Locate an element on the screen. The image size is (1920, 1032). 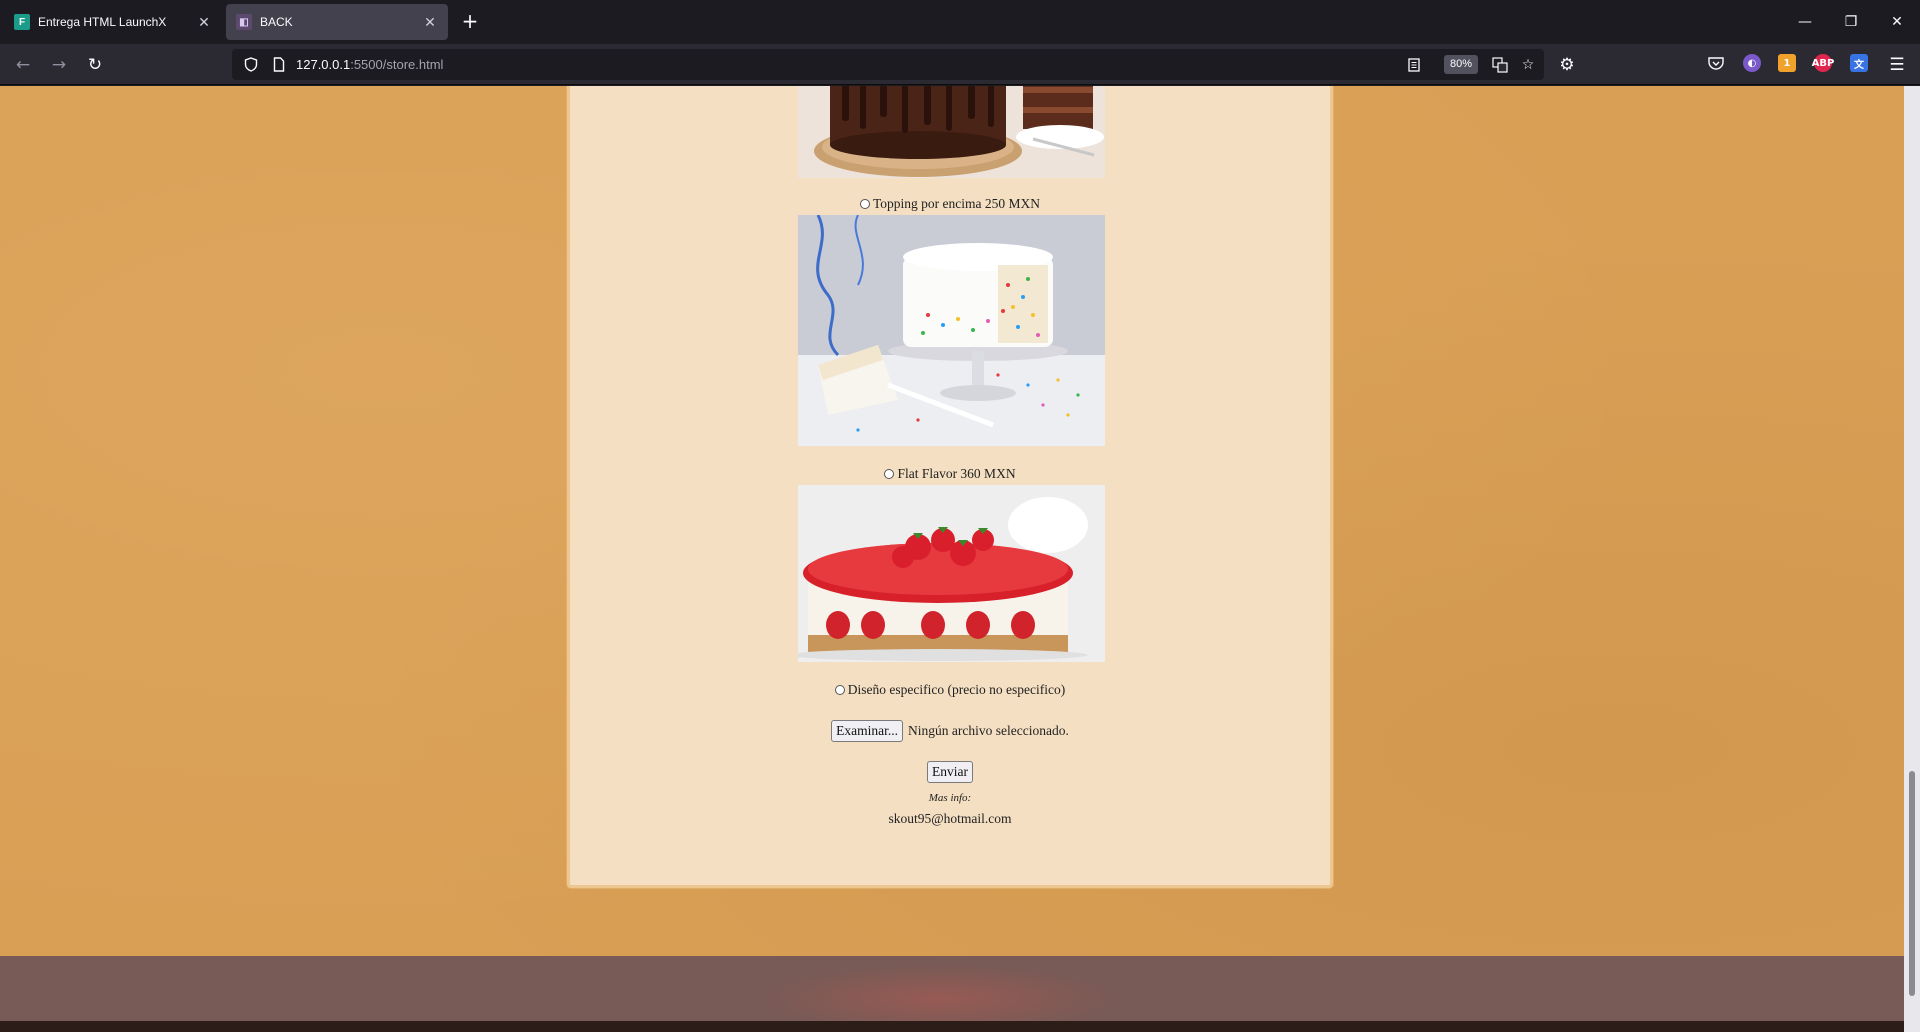
scrollbar-thumb is located at coordinates (1912, 883).